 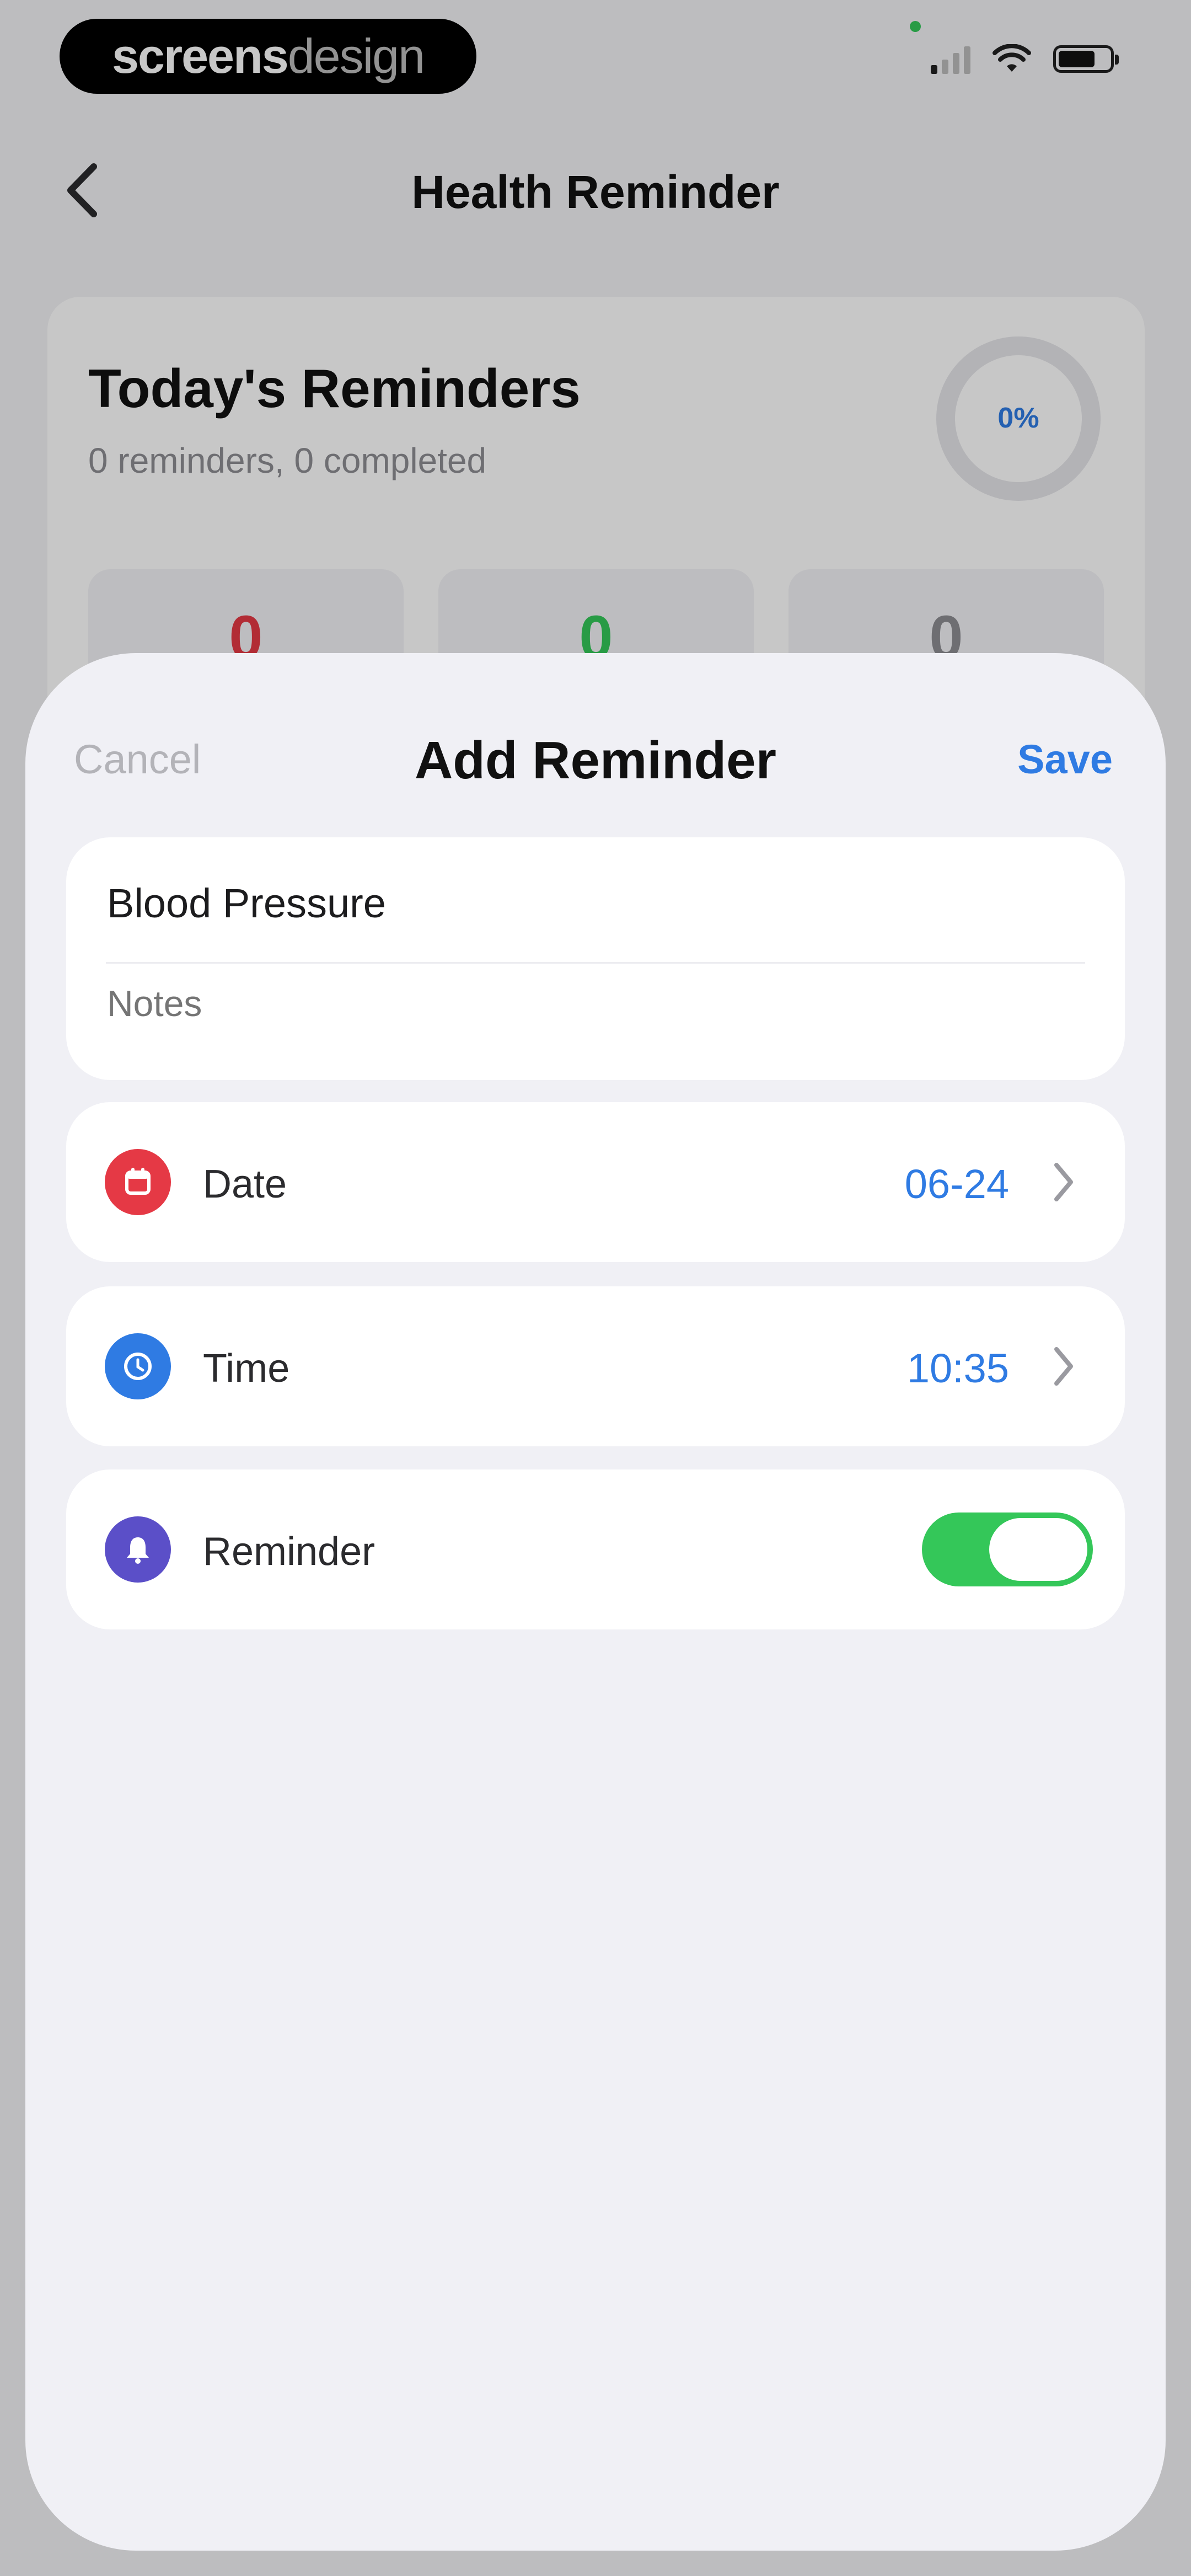 I want to click on date-value: 06-24, so click(x=957, y=1184).